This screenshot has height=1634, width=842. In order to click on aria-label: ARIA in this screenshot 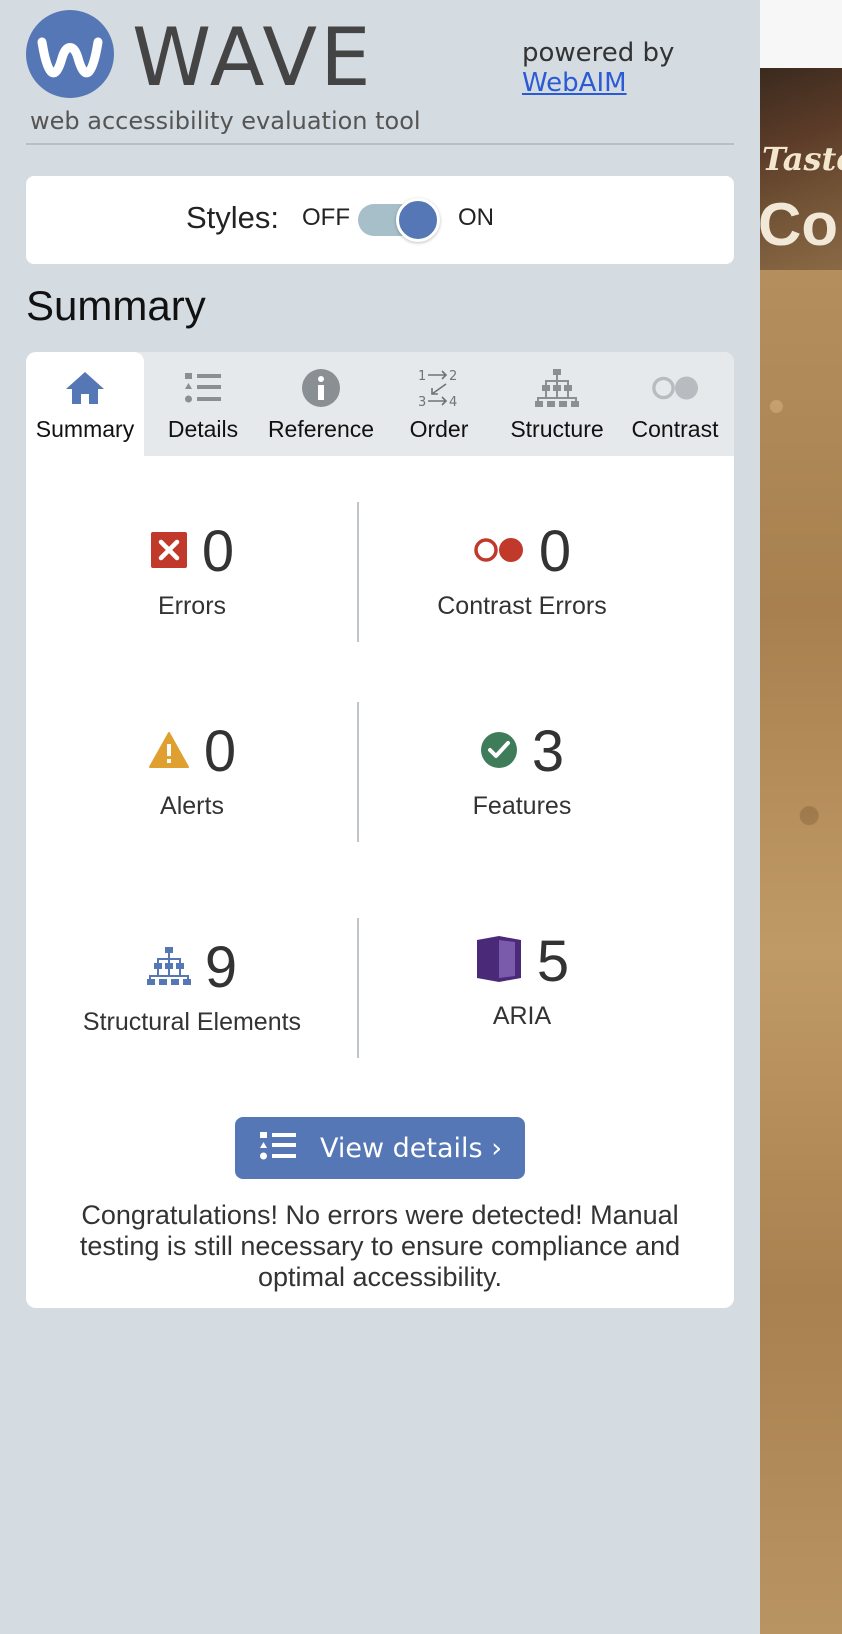, I will do `click(522, 1016)`.